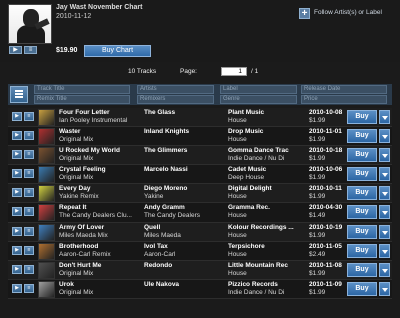 Image resolution: width=400 pixels, height=318 pixels. What do you see at coordinates (182, 131) in the screenshot?
I see `track-artist: Inland Knights` at bounding box center [182, 131].